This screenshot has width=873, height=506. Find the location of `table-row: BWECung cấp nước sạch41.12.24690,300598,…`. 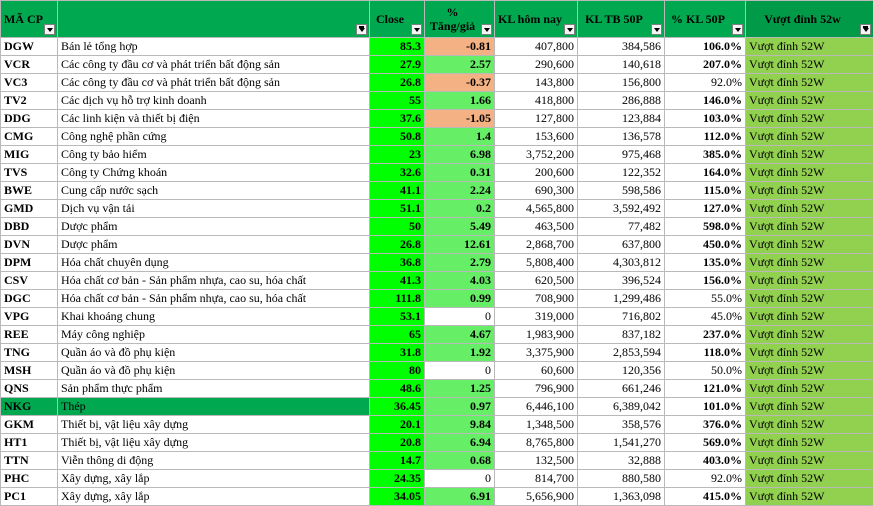

table-row: BWECung cấp nước sạch41.12.24690,300598,… is located at coordinates (437, 191).